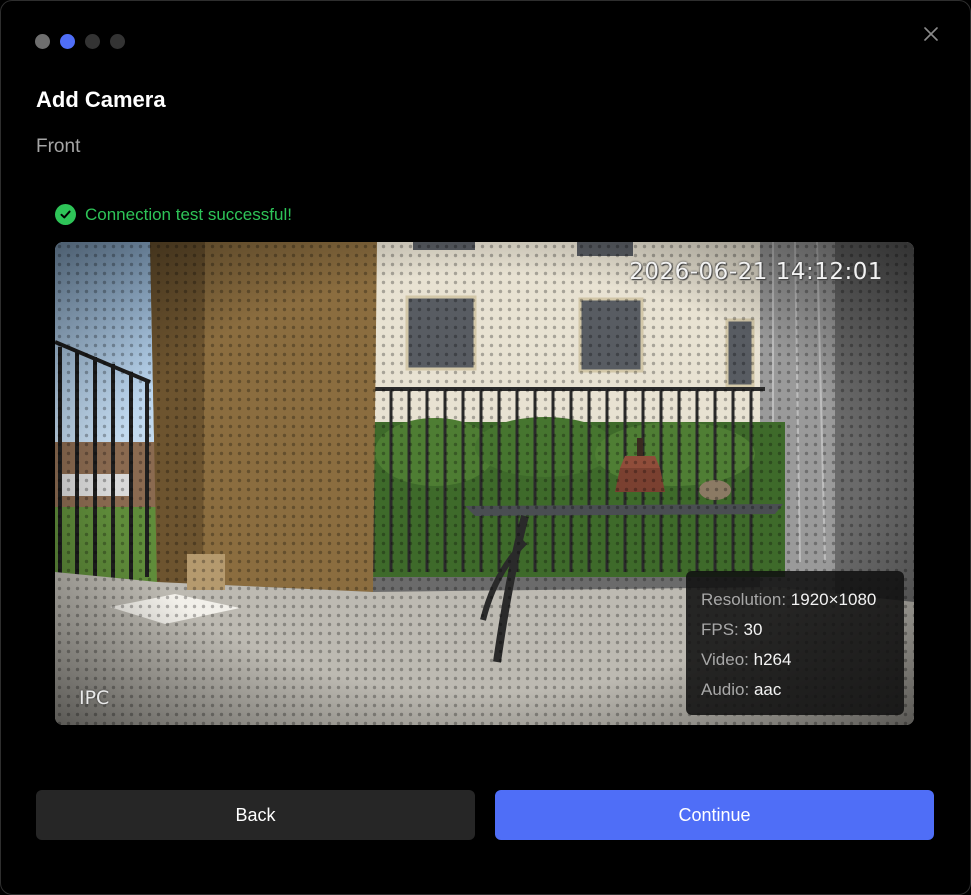 This screenshot has height=895, width=971. I want to click on camera-name: Front, so click(58, 146).